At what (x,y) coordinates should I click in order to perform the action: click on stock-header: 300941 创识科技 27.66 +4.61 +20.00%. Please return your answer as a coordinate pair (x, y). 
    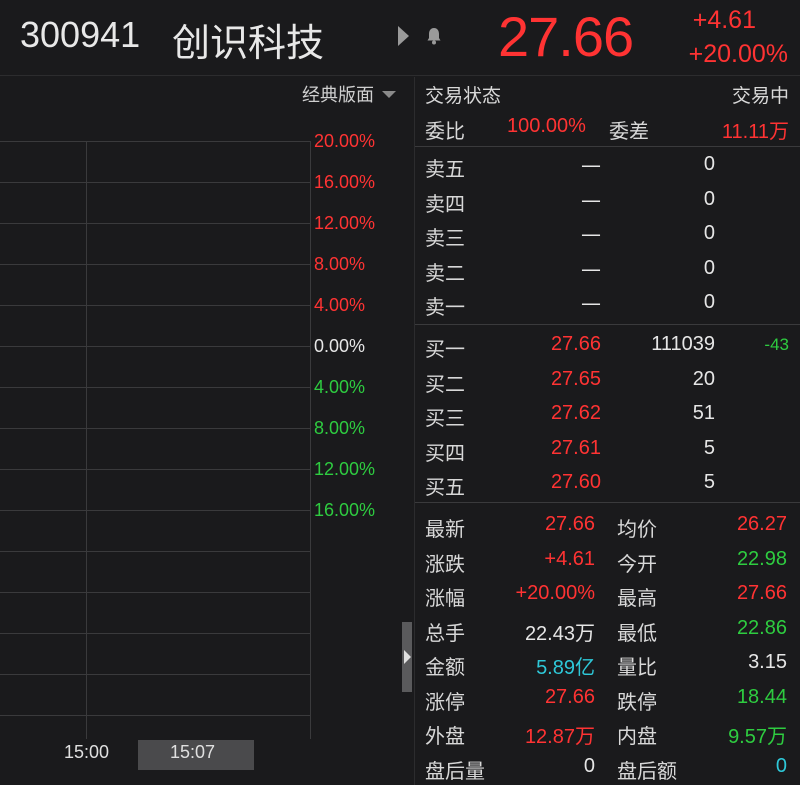
    Looking at the image, I should click on (400, 38).